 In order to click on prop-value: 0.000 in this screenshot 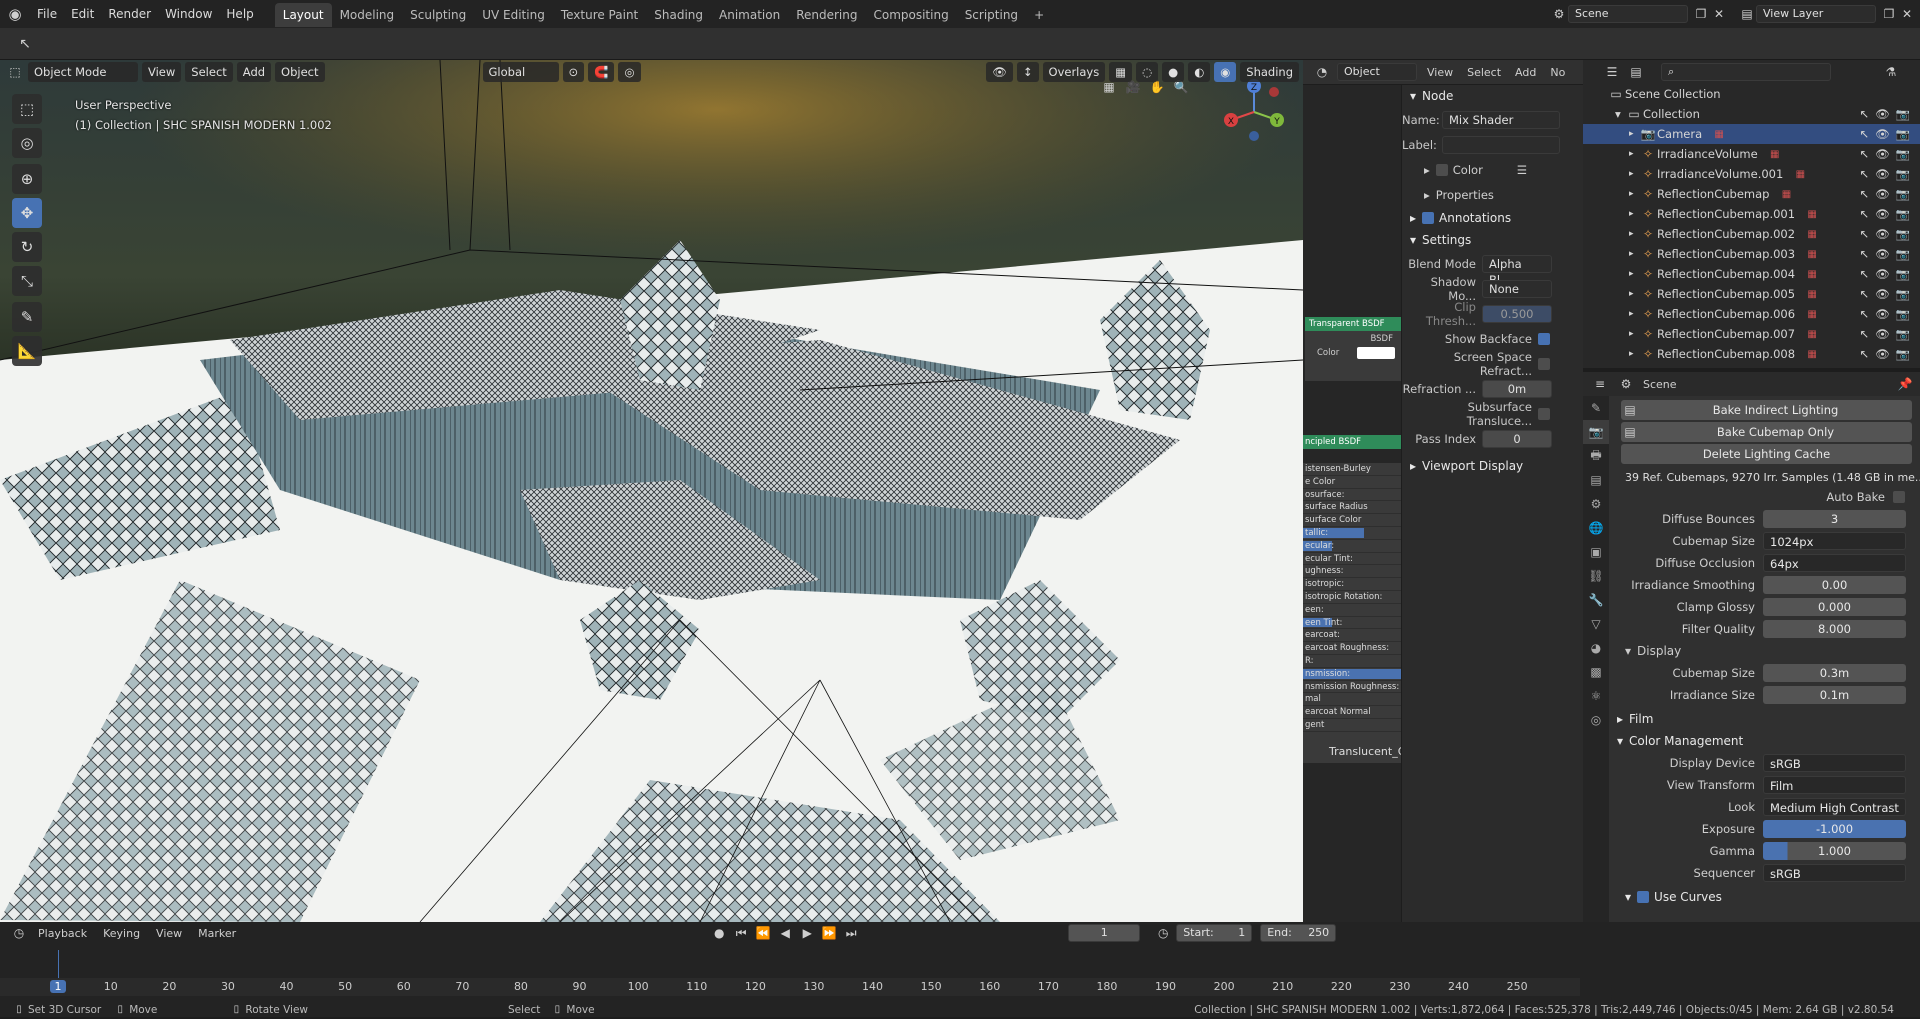, I will do `click(1834, 607)`.